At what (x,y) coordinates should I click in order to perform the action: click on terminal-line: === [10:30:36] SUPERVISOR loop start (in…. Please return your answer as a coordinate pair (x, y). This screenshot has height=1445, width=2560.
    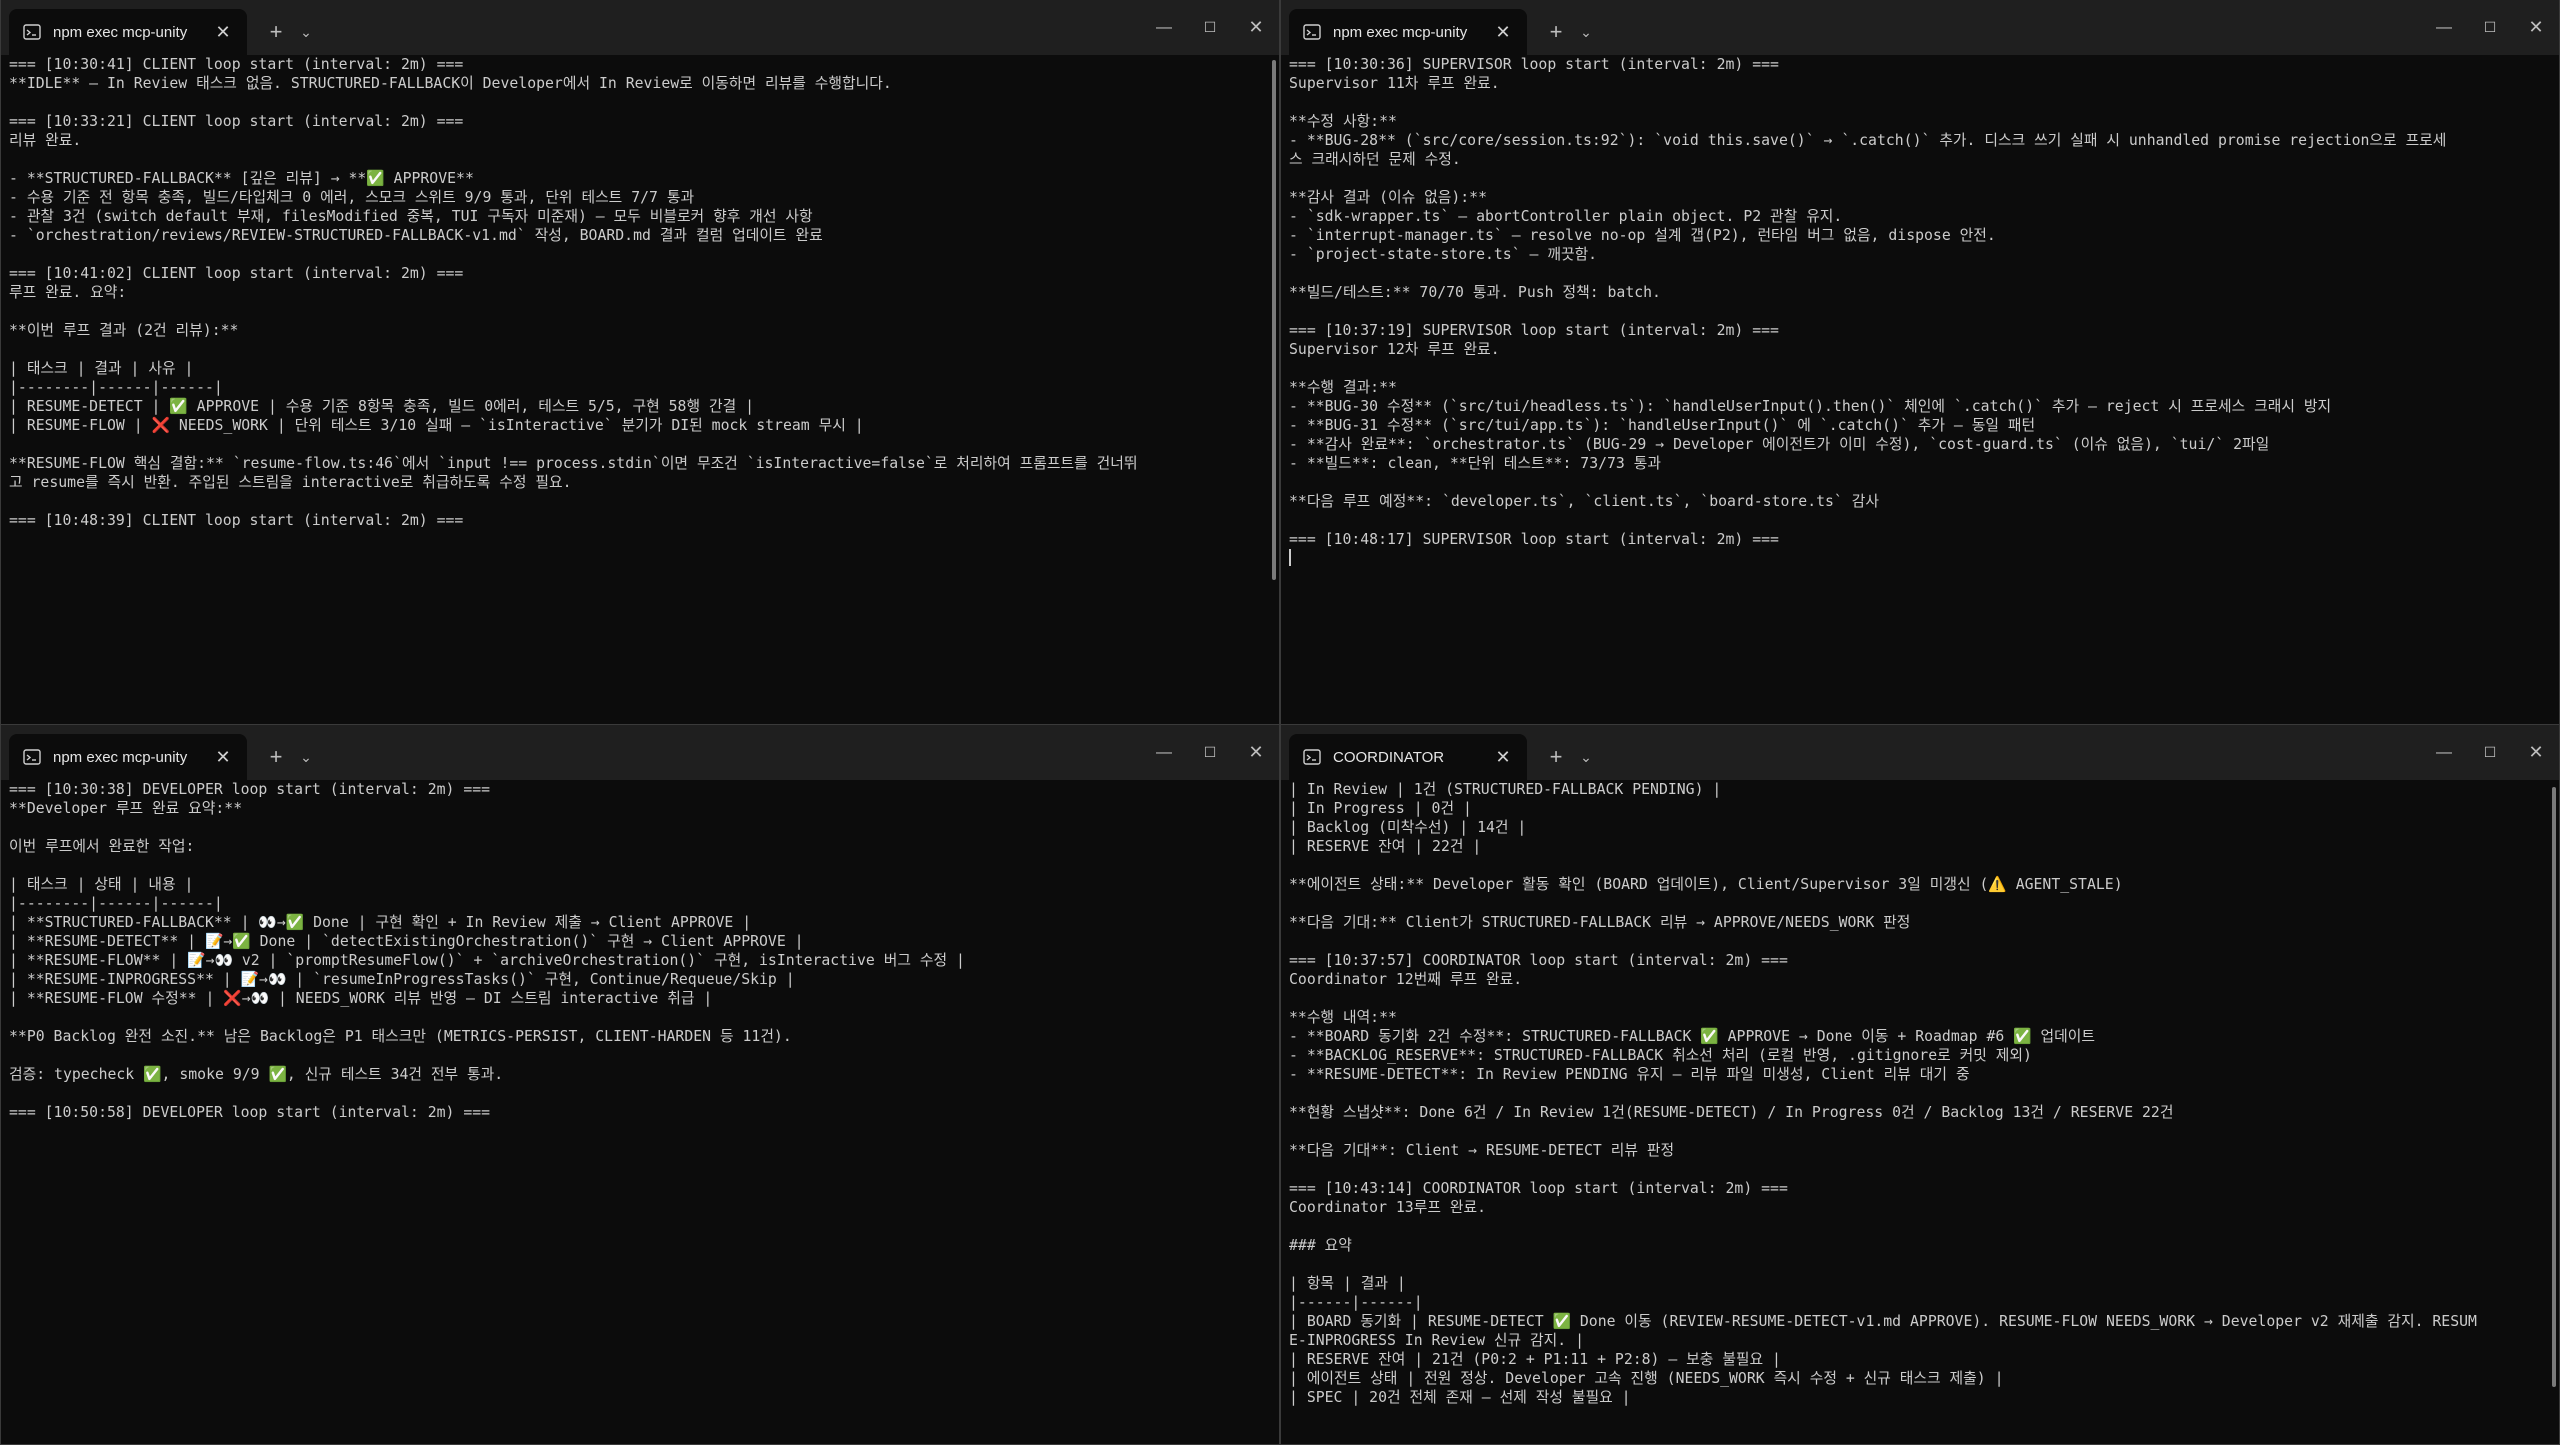
    Looking at the image, I should click on (1534, 64).